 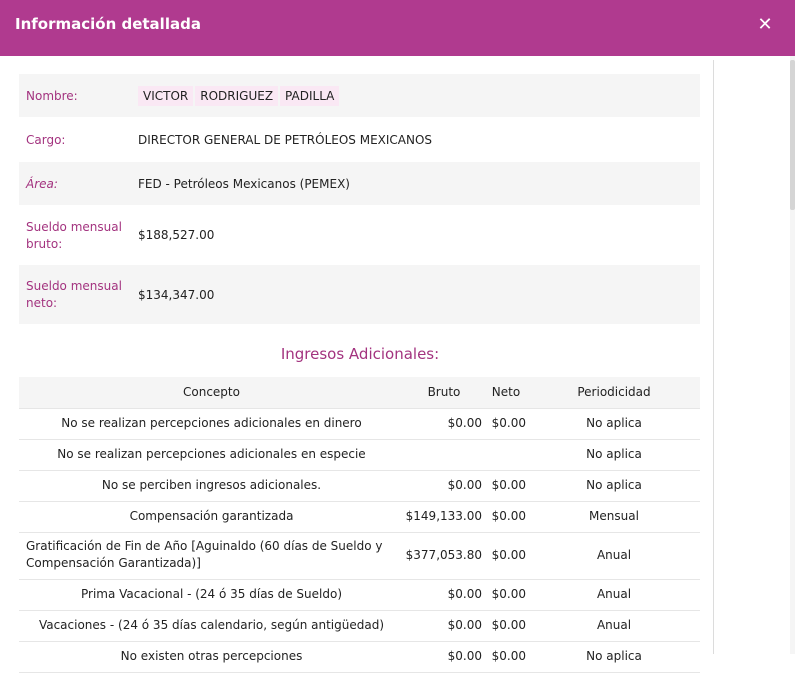 I want to click on scrollbar-thumb, so click(x=792, y=135).